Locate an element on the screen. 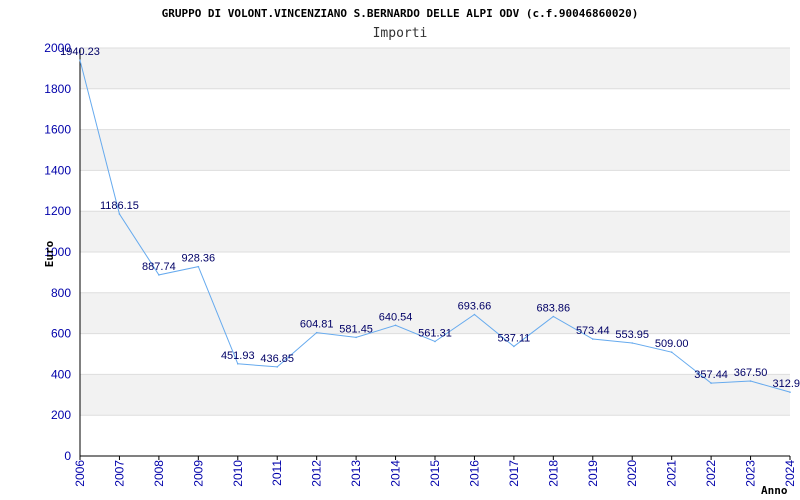 The width and height of the screenshot is (800, 500). data-label: 683.86 is located at coordinates (554, 308).